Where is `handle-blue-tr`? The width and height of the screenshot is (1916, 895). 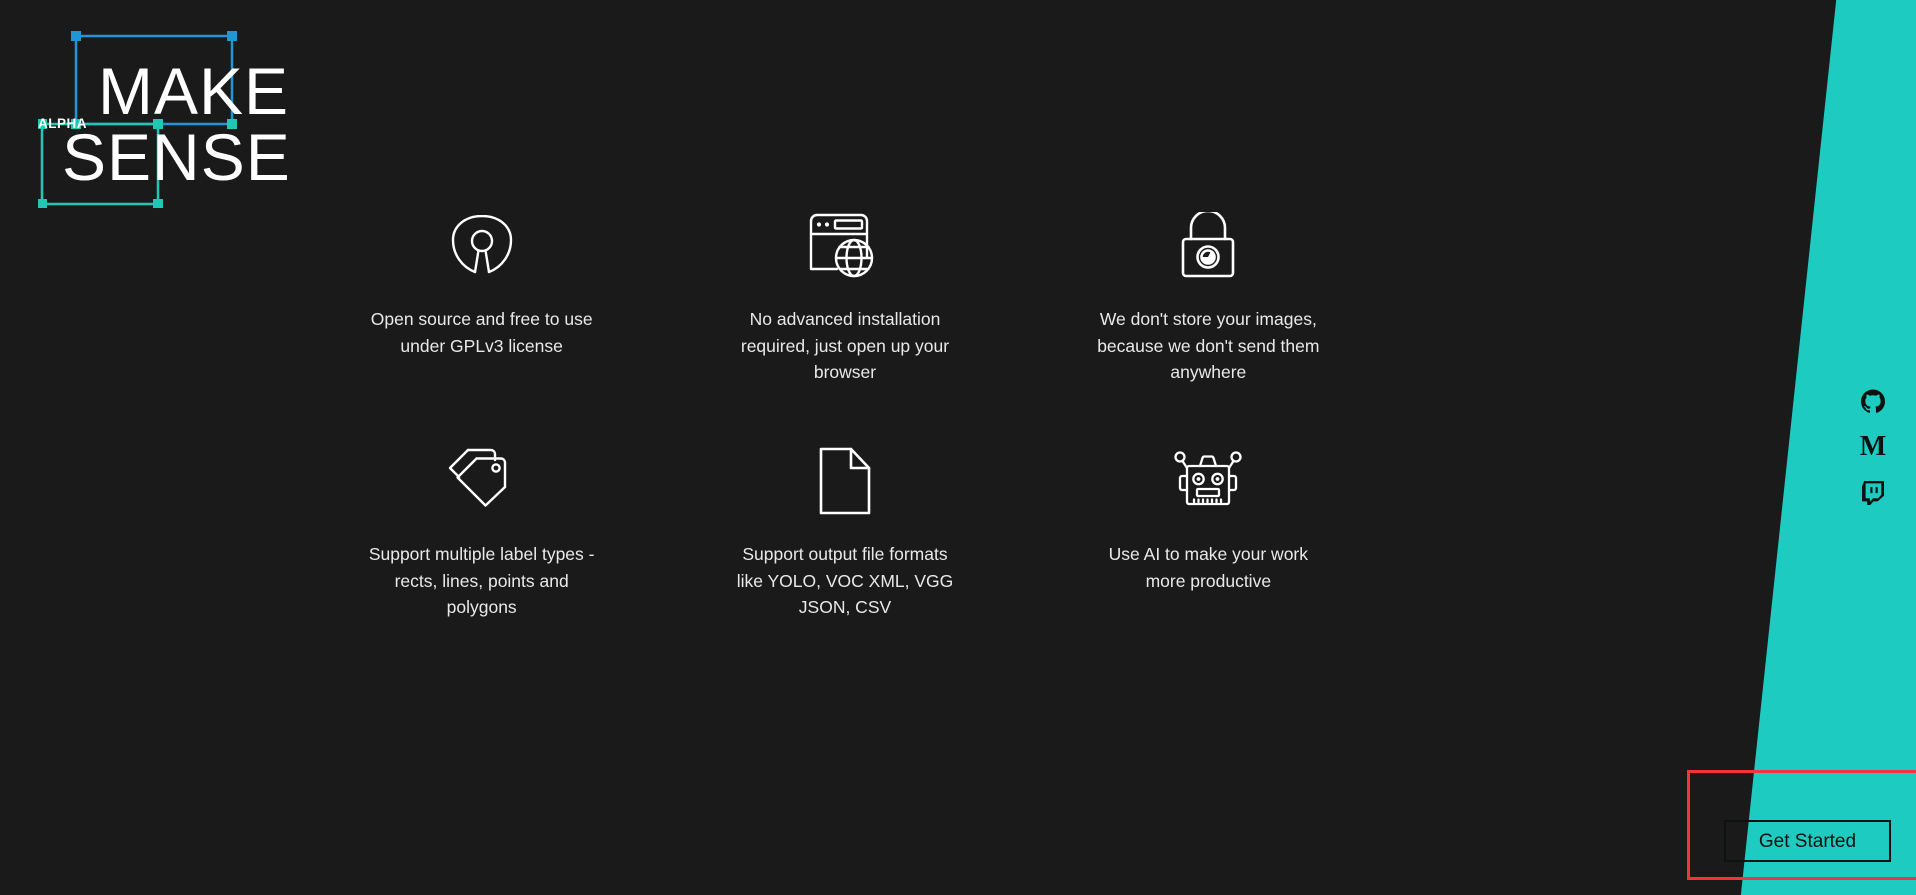
handle-blue-tr is located at coordinates (232, 36).